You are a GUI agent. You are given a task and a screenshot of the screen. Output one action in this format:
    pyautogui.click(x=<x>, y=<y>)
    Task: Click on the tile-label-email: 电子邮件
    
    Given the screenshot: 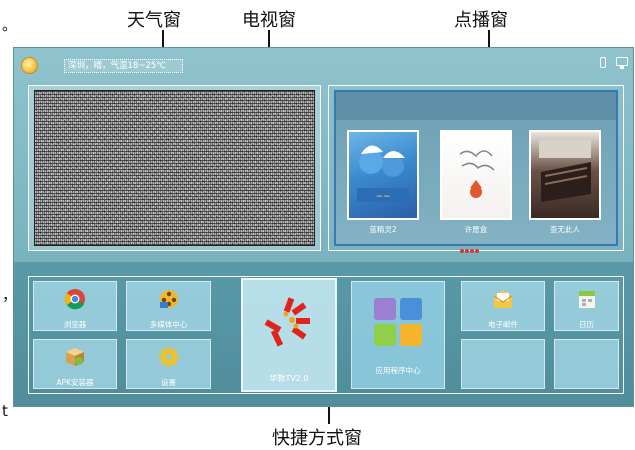 What is the action you would take?
    pyautogui.click(x=503, y=324)
    